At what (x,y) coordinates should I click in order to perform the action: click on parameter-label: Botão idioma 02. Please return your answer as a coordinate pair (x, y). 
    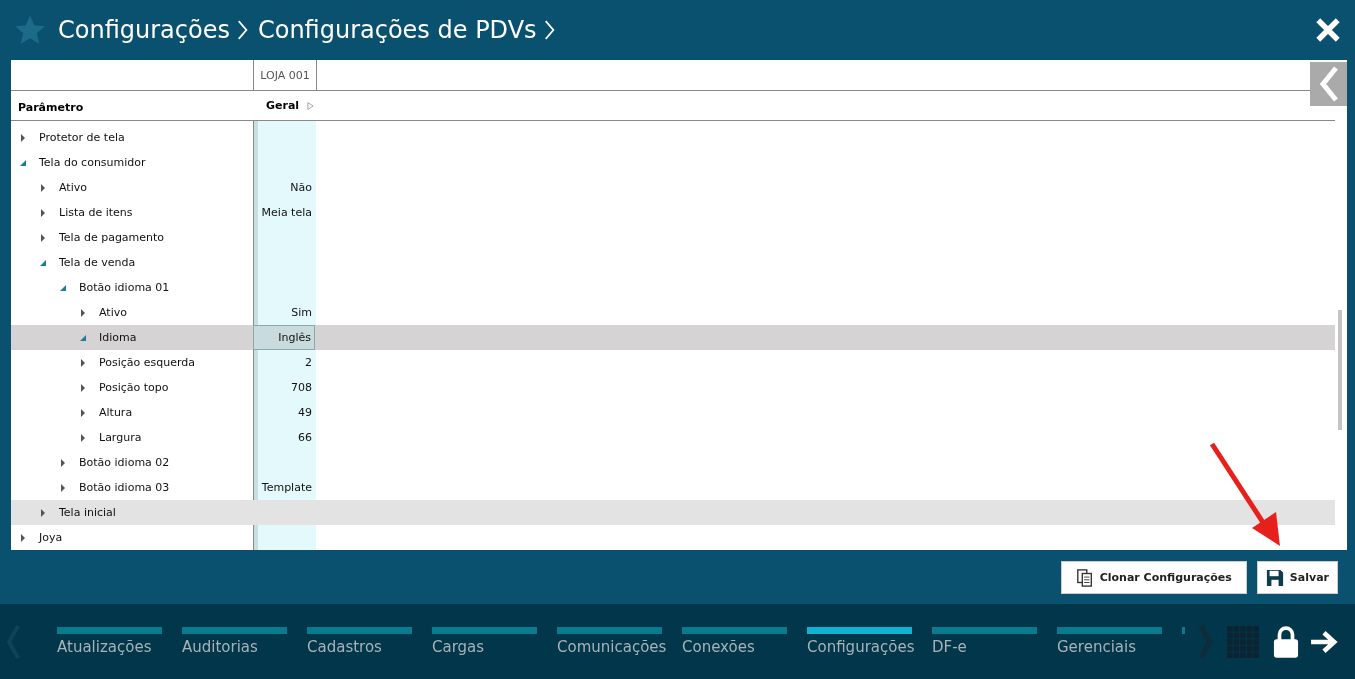
    Looking at the image, I should click on (124, 462).